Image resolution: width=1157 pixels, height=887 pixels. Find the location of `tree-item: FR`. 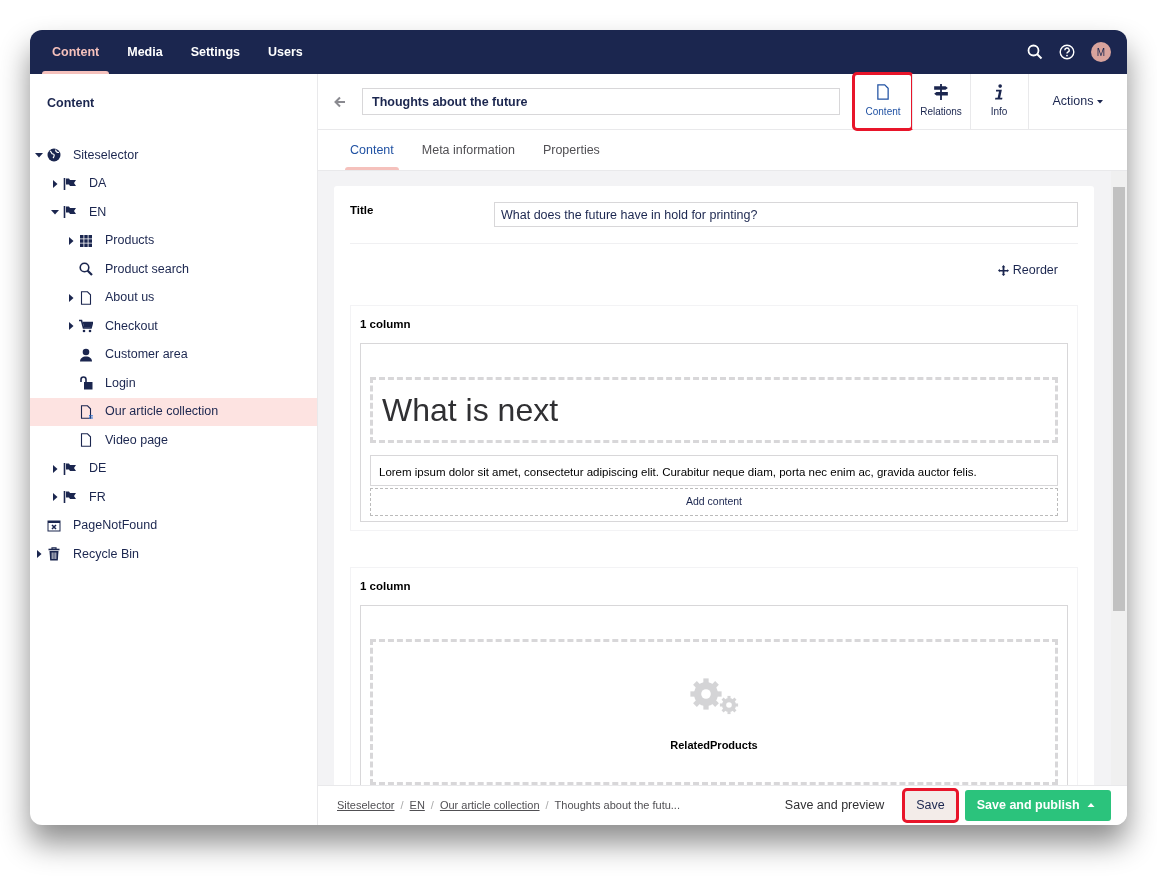

tree-item: FR is located at coordinates (173, 497).